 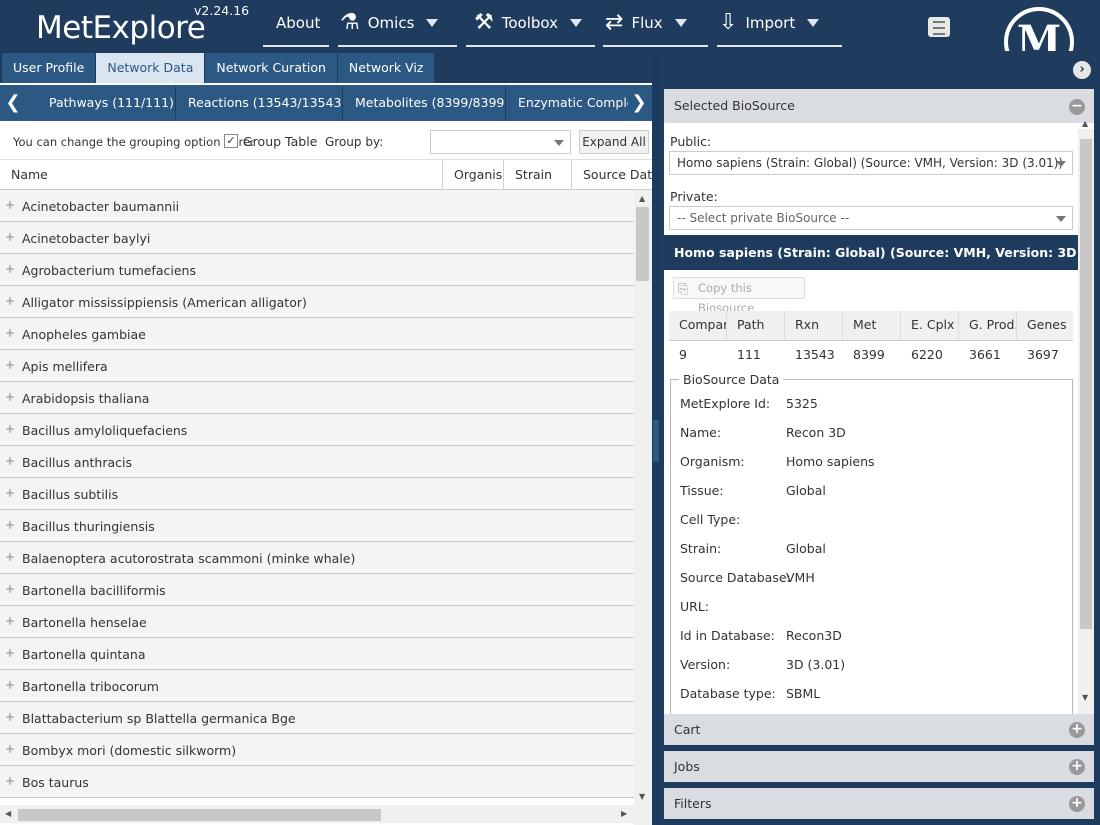 I want to click on tab-network-curation: Network Curation, so click(x=271, y=68).